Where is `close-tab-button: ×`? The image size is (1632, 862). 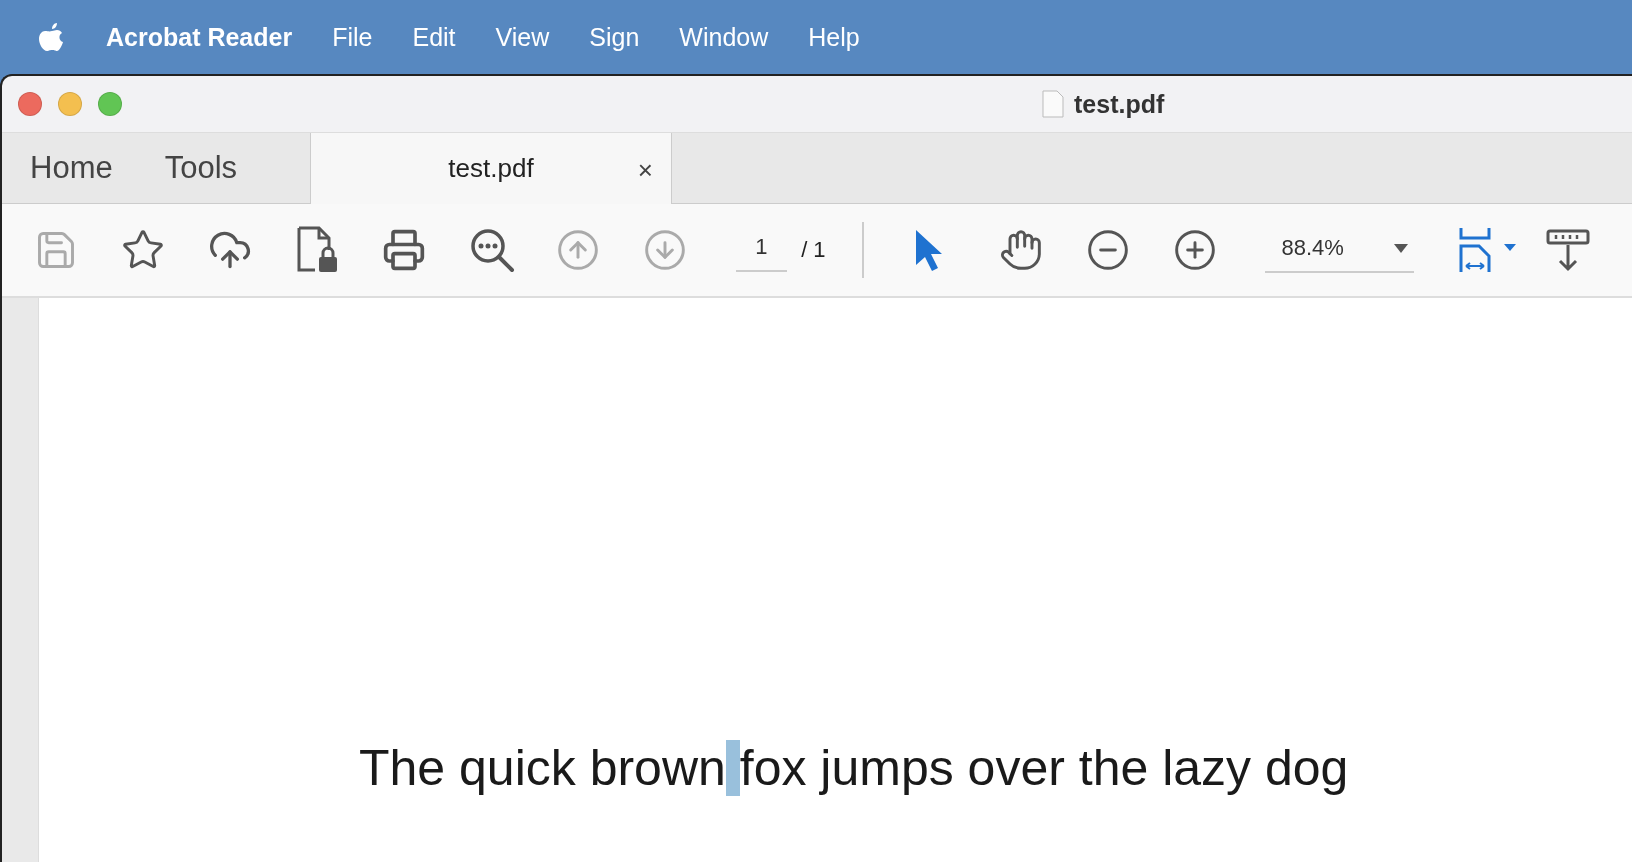
close-tab-button: × is located at coordinates (645, 170).